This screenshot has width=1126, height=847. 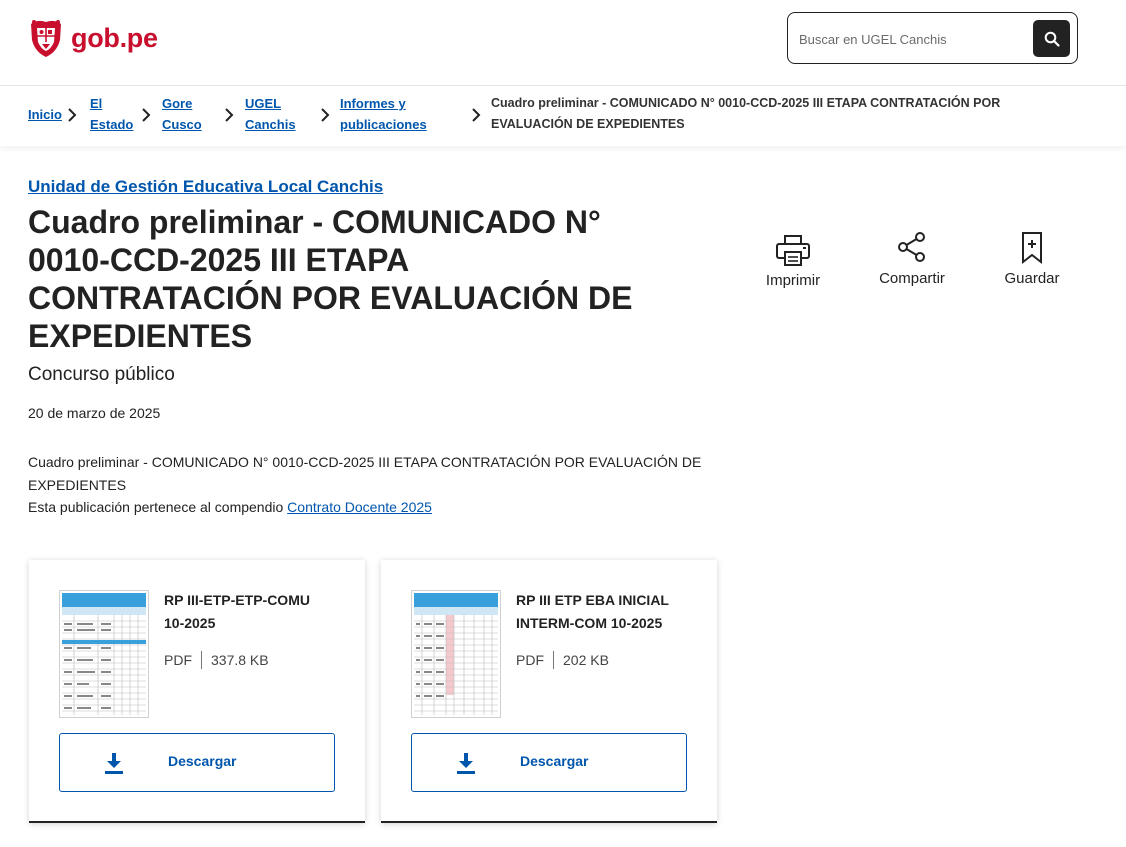 What do you see at coordinates (586, 660) in the screenshot?
I see `document-size: 202 KB` at bounding box center [586, 660].